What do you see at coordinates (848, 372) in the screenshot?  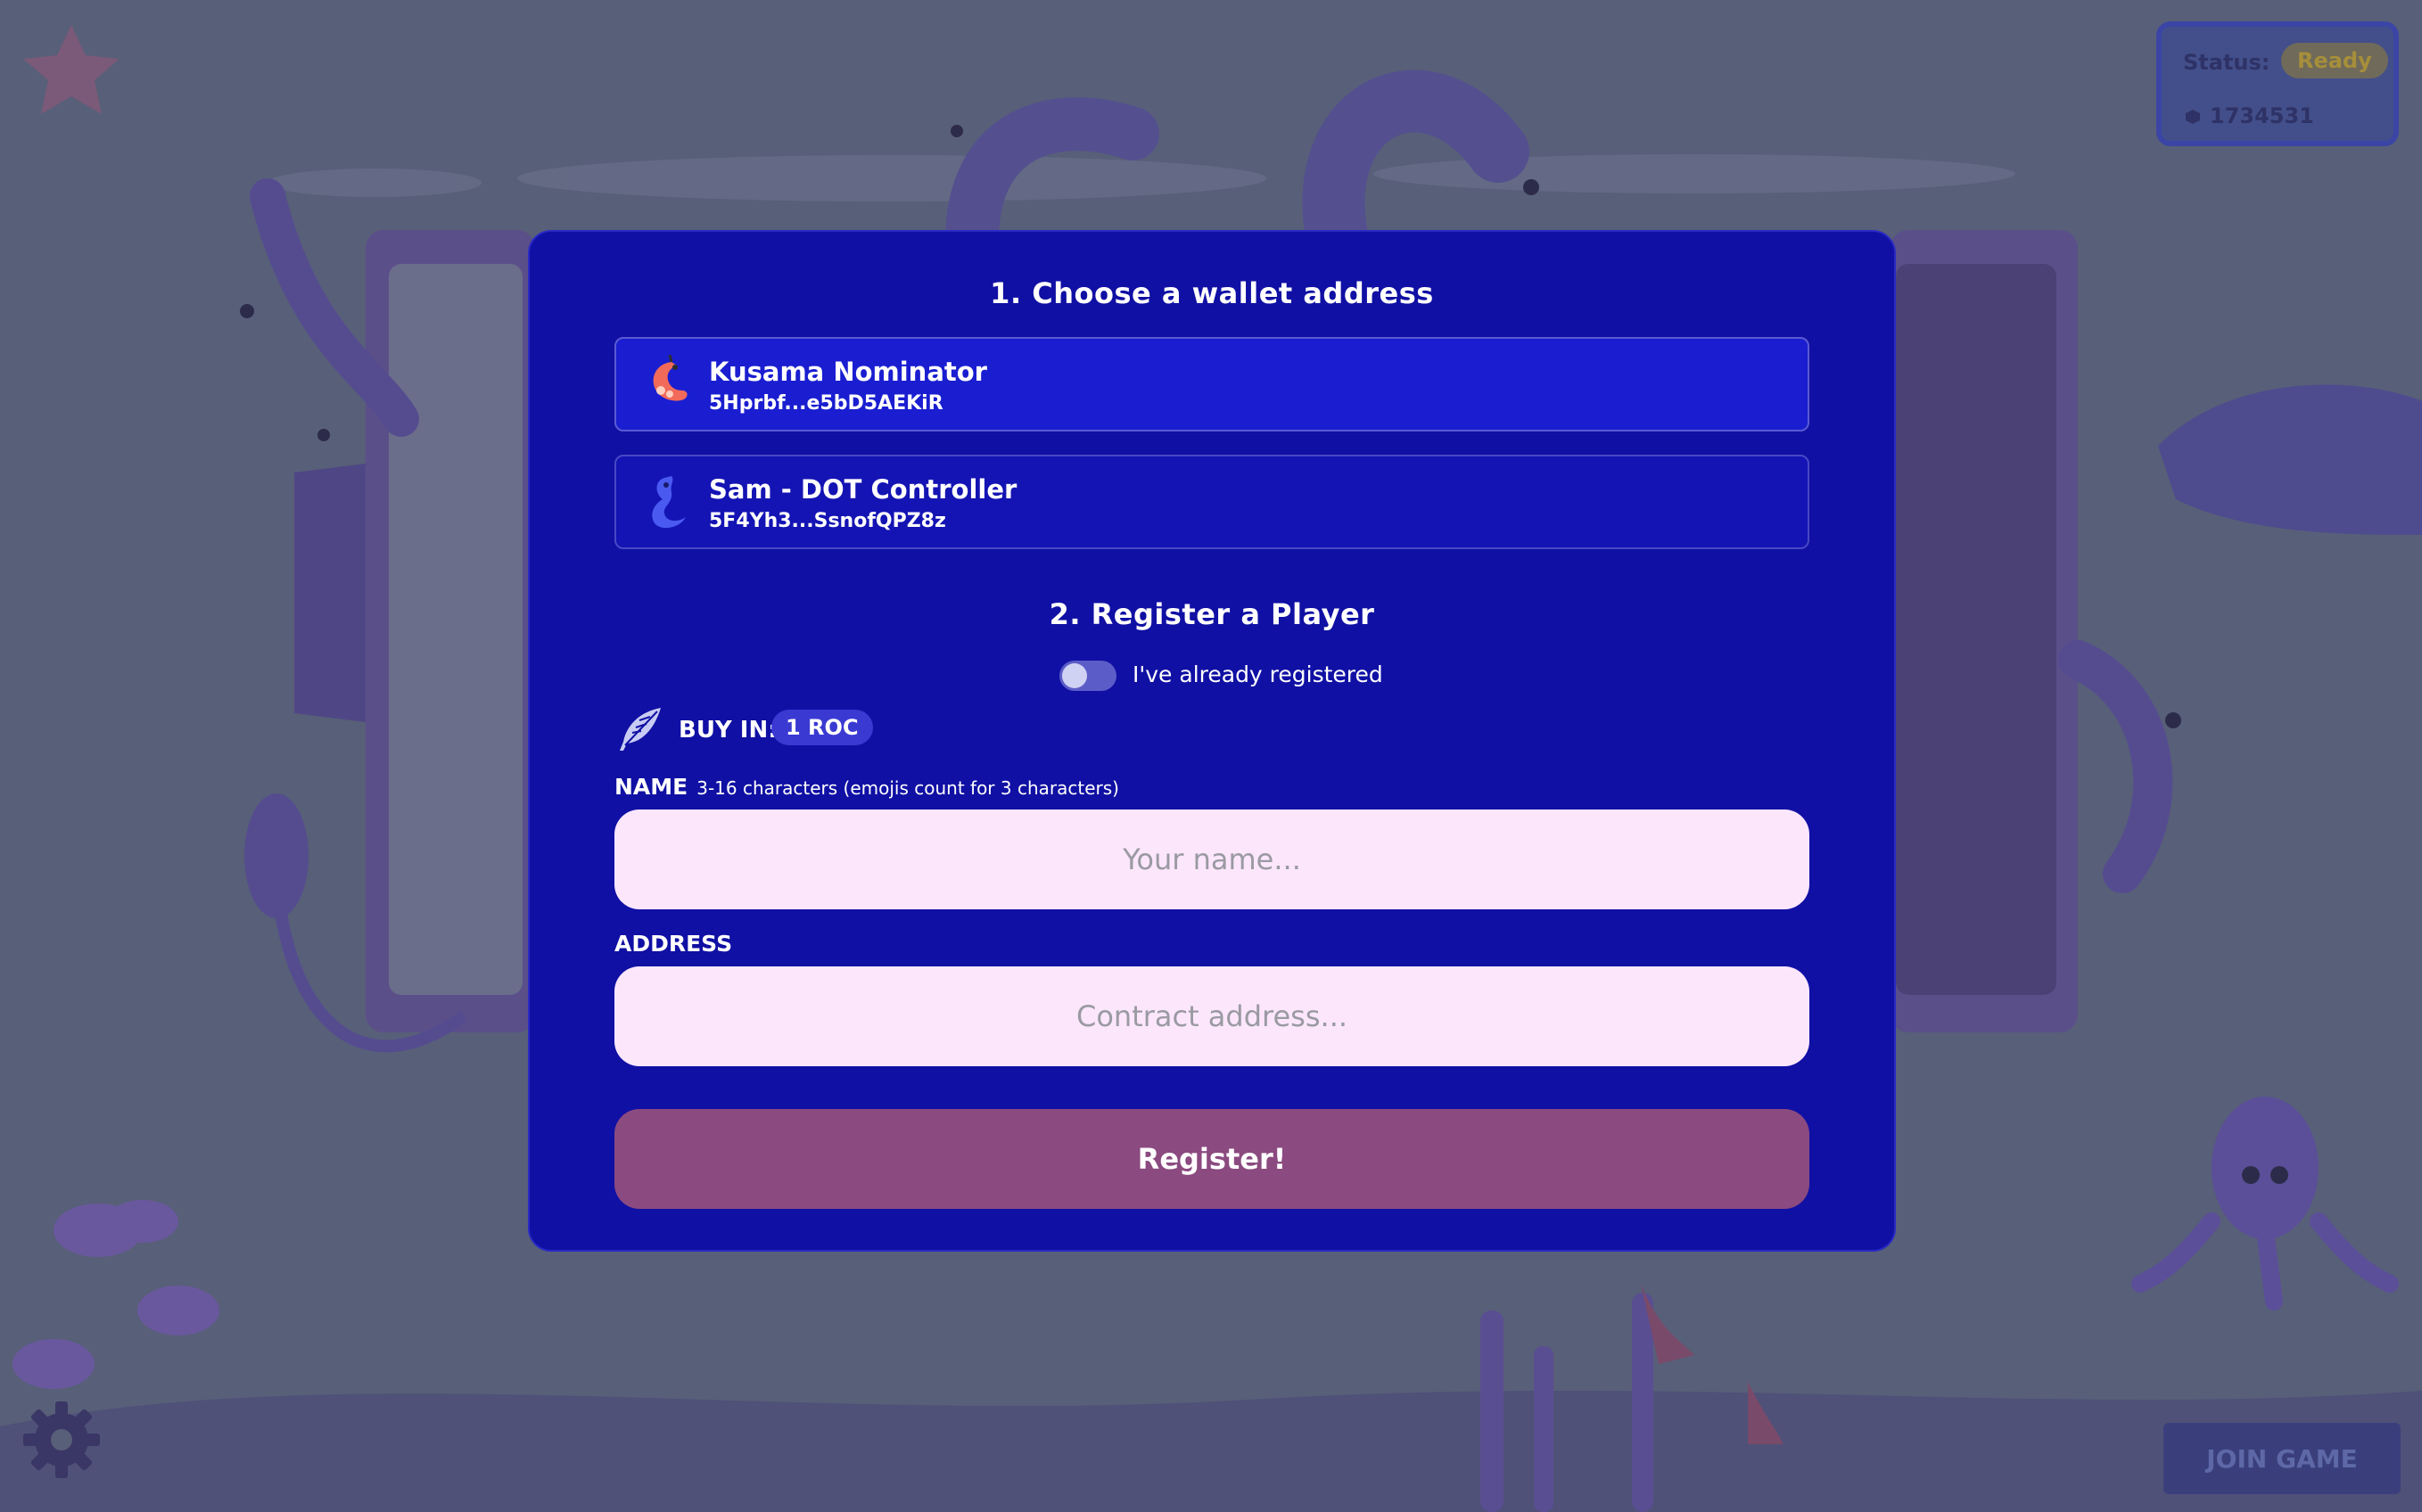 I see `wallet-name: Kusama Nominator` at bounding box center [848, 372].